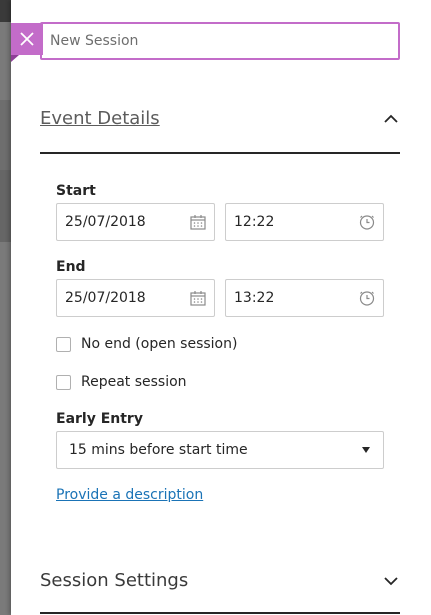 Image resolution: width=431 pixels, height=615 pixels. What do you see at coordinates (105, 222) in the screenshot?
I see `start-date-value: 25/07/2018` at bounding box center [105, 222].